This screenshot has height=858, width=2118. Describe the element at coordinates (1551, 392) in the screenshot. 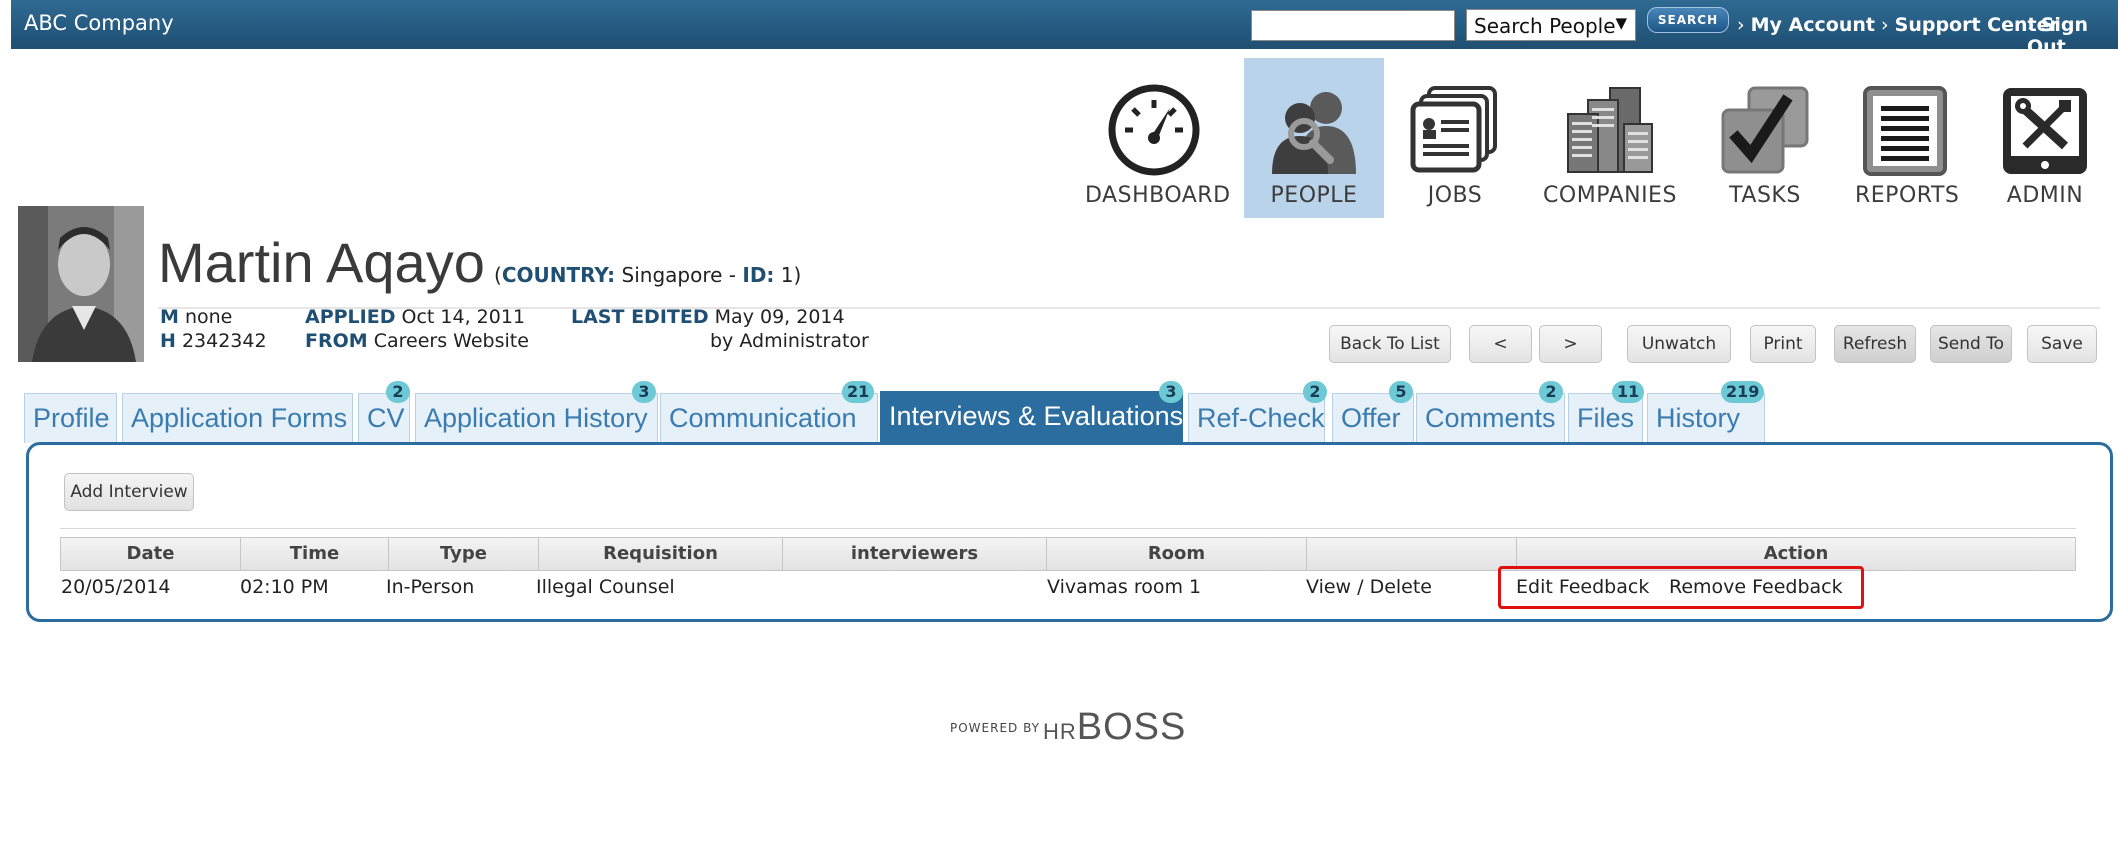

I see `tab-comments-count-badge: 2` at that location.